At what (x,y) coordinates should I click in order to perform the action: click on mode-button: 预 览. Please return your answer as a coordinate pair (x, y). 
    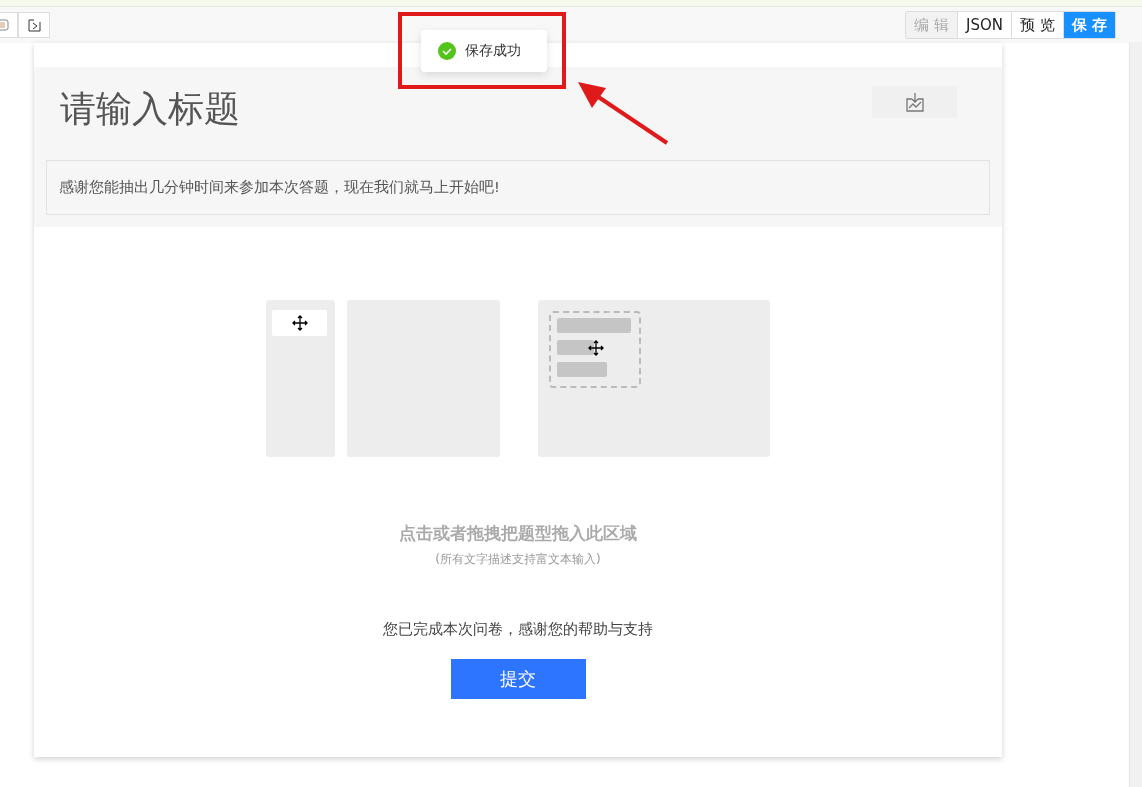
    Looking at the image, I should click on (1037, 25).